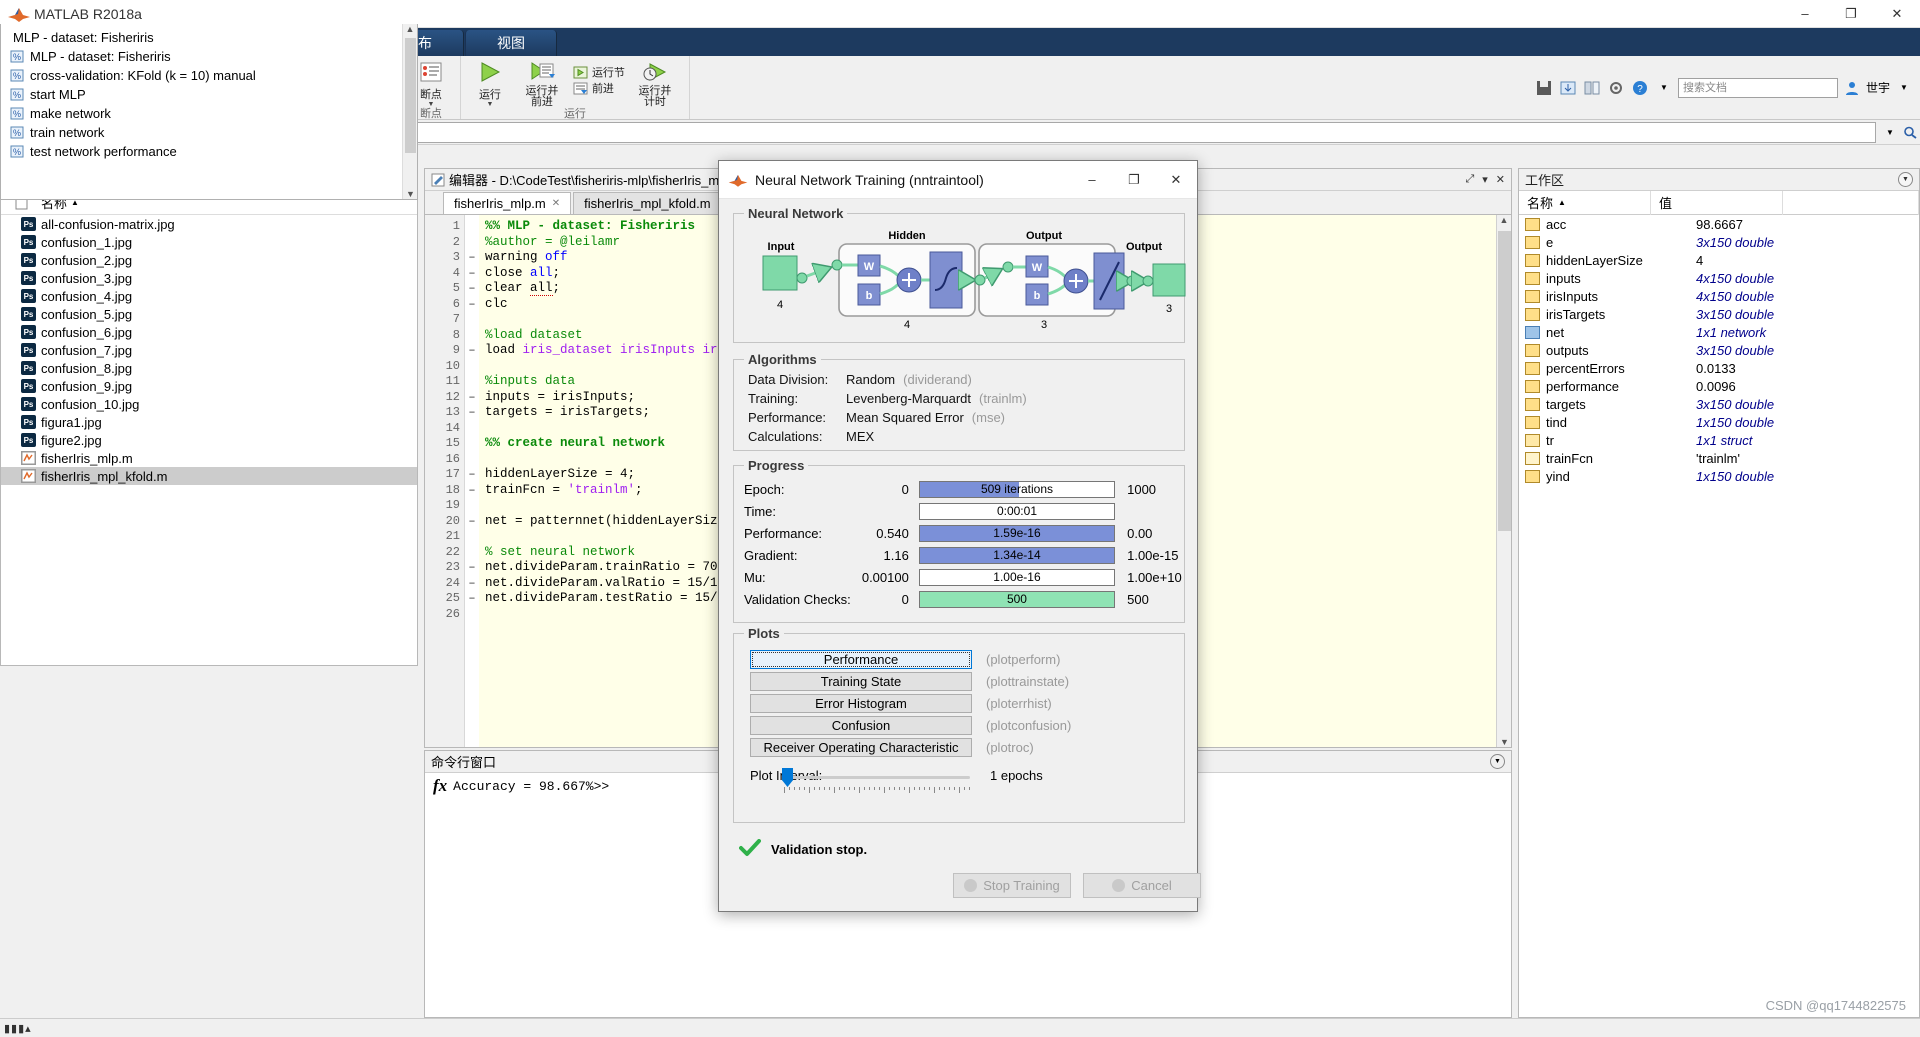 The width and height of the screenshot is (1920, 1037). I want to click on file-list-item: Ps confusion_7.jpg, so click(209, 350).